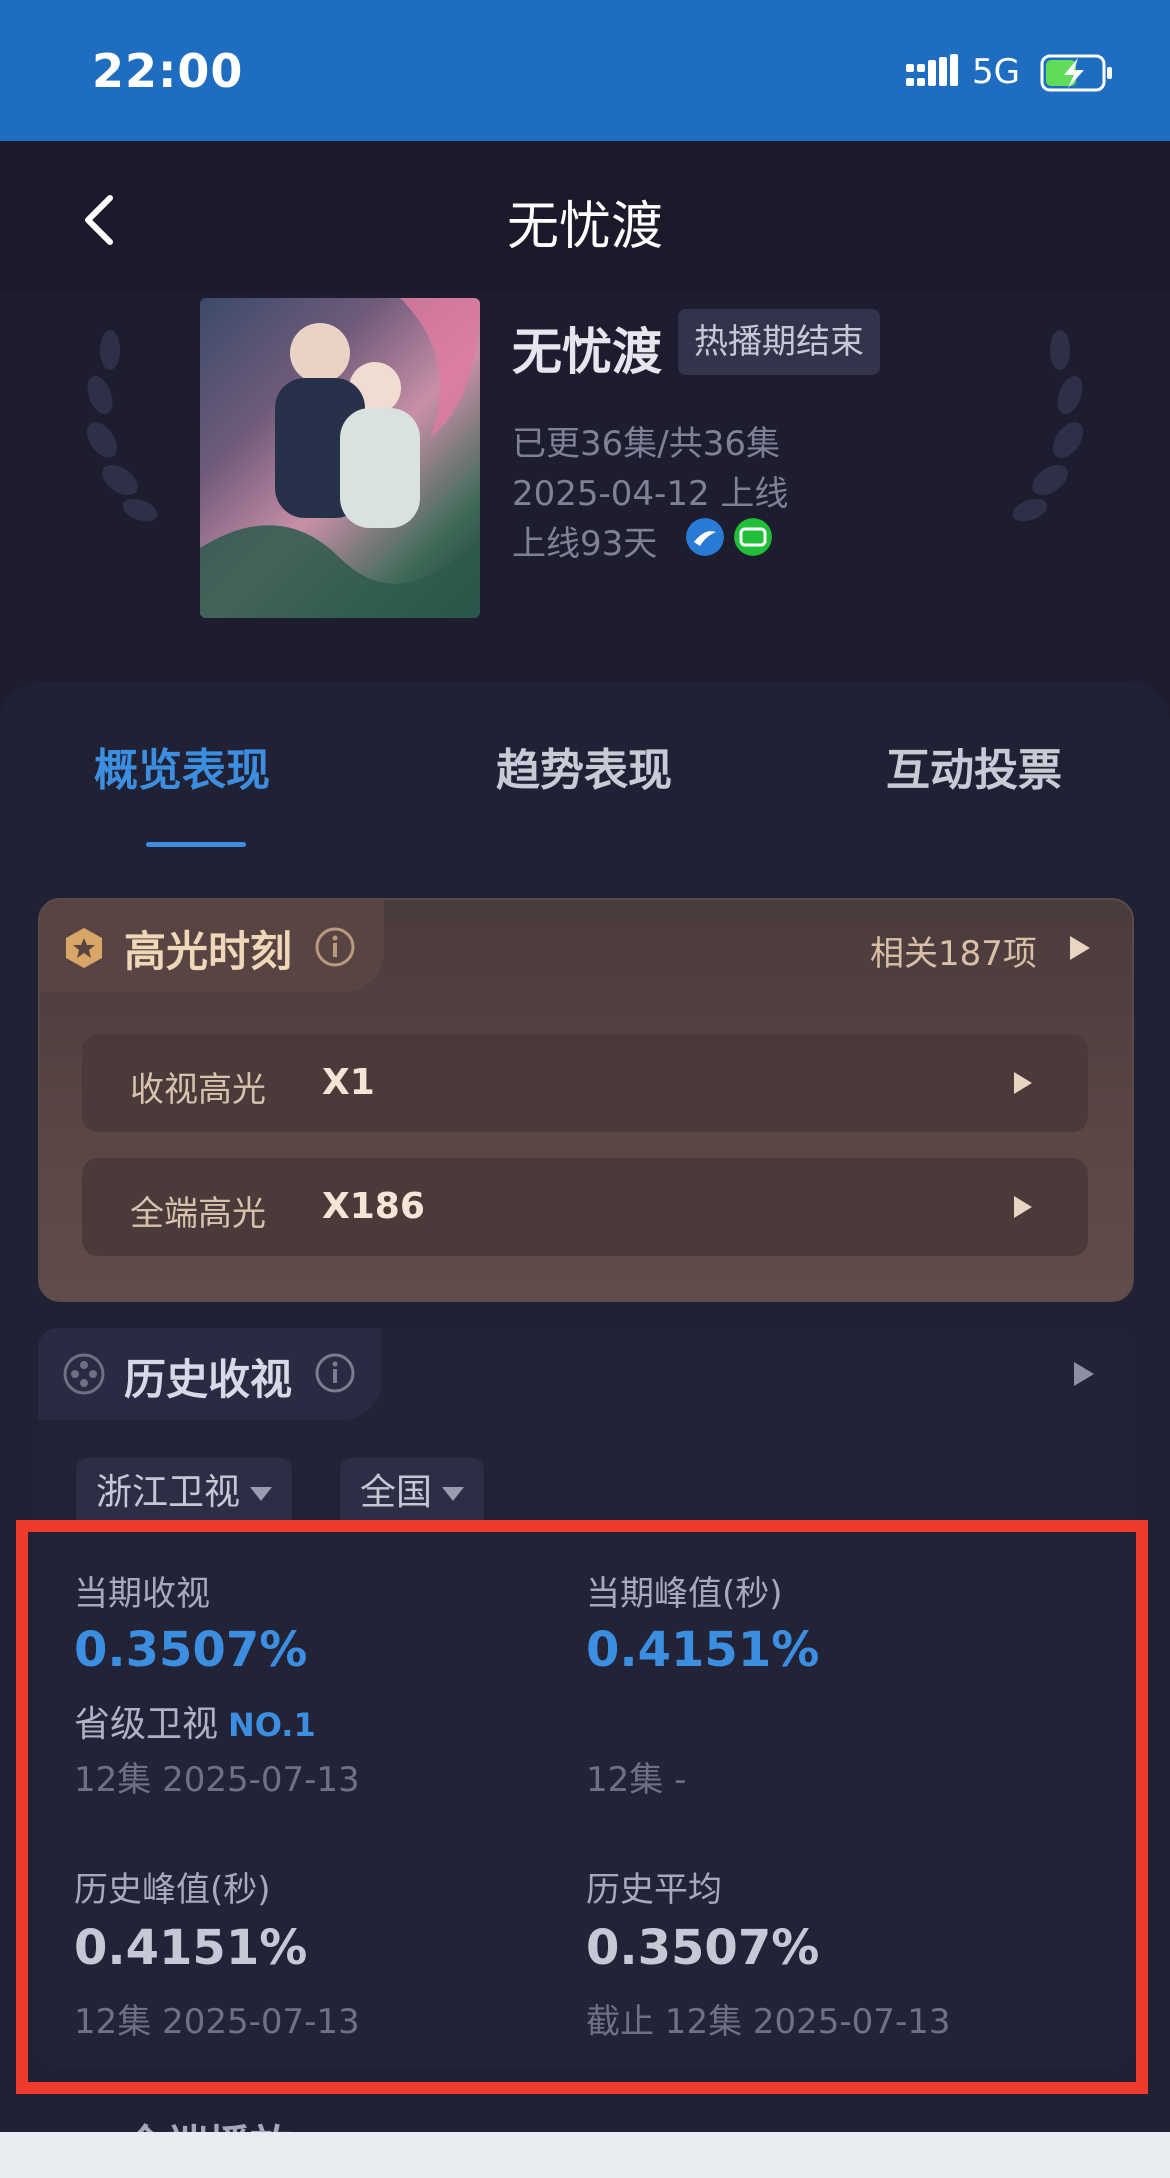 This screenshot has width=1170, height=2178. Describe the element at coordinates (142, 1594) in the screenshot. I see `current-rating-label: 当期收视` at that location.